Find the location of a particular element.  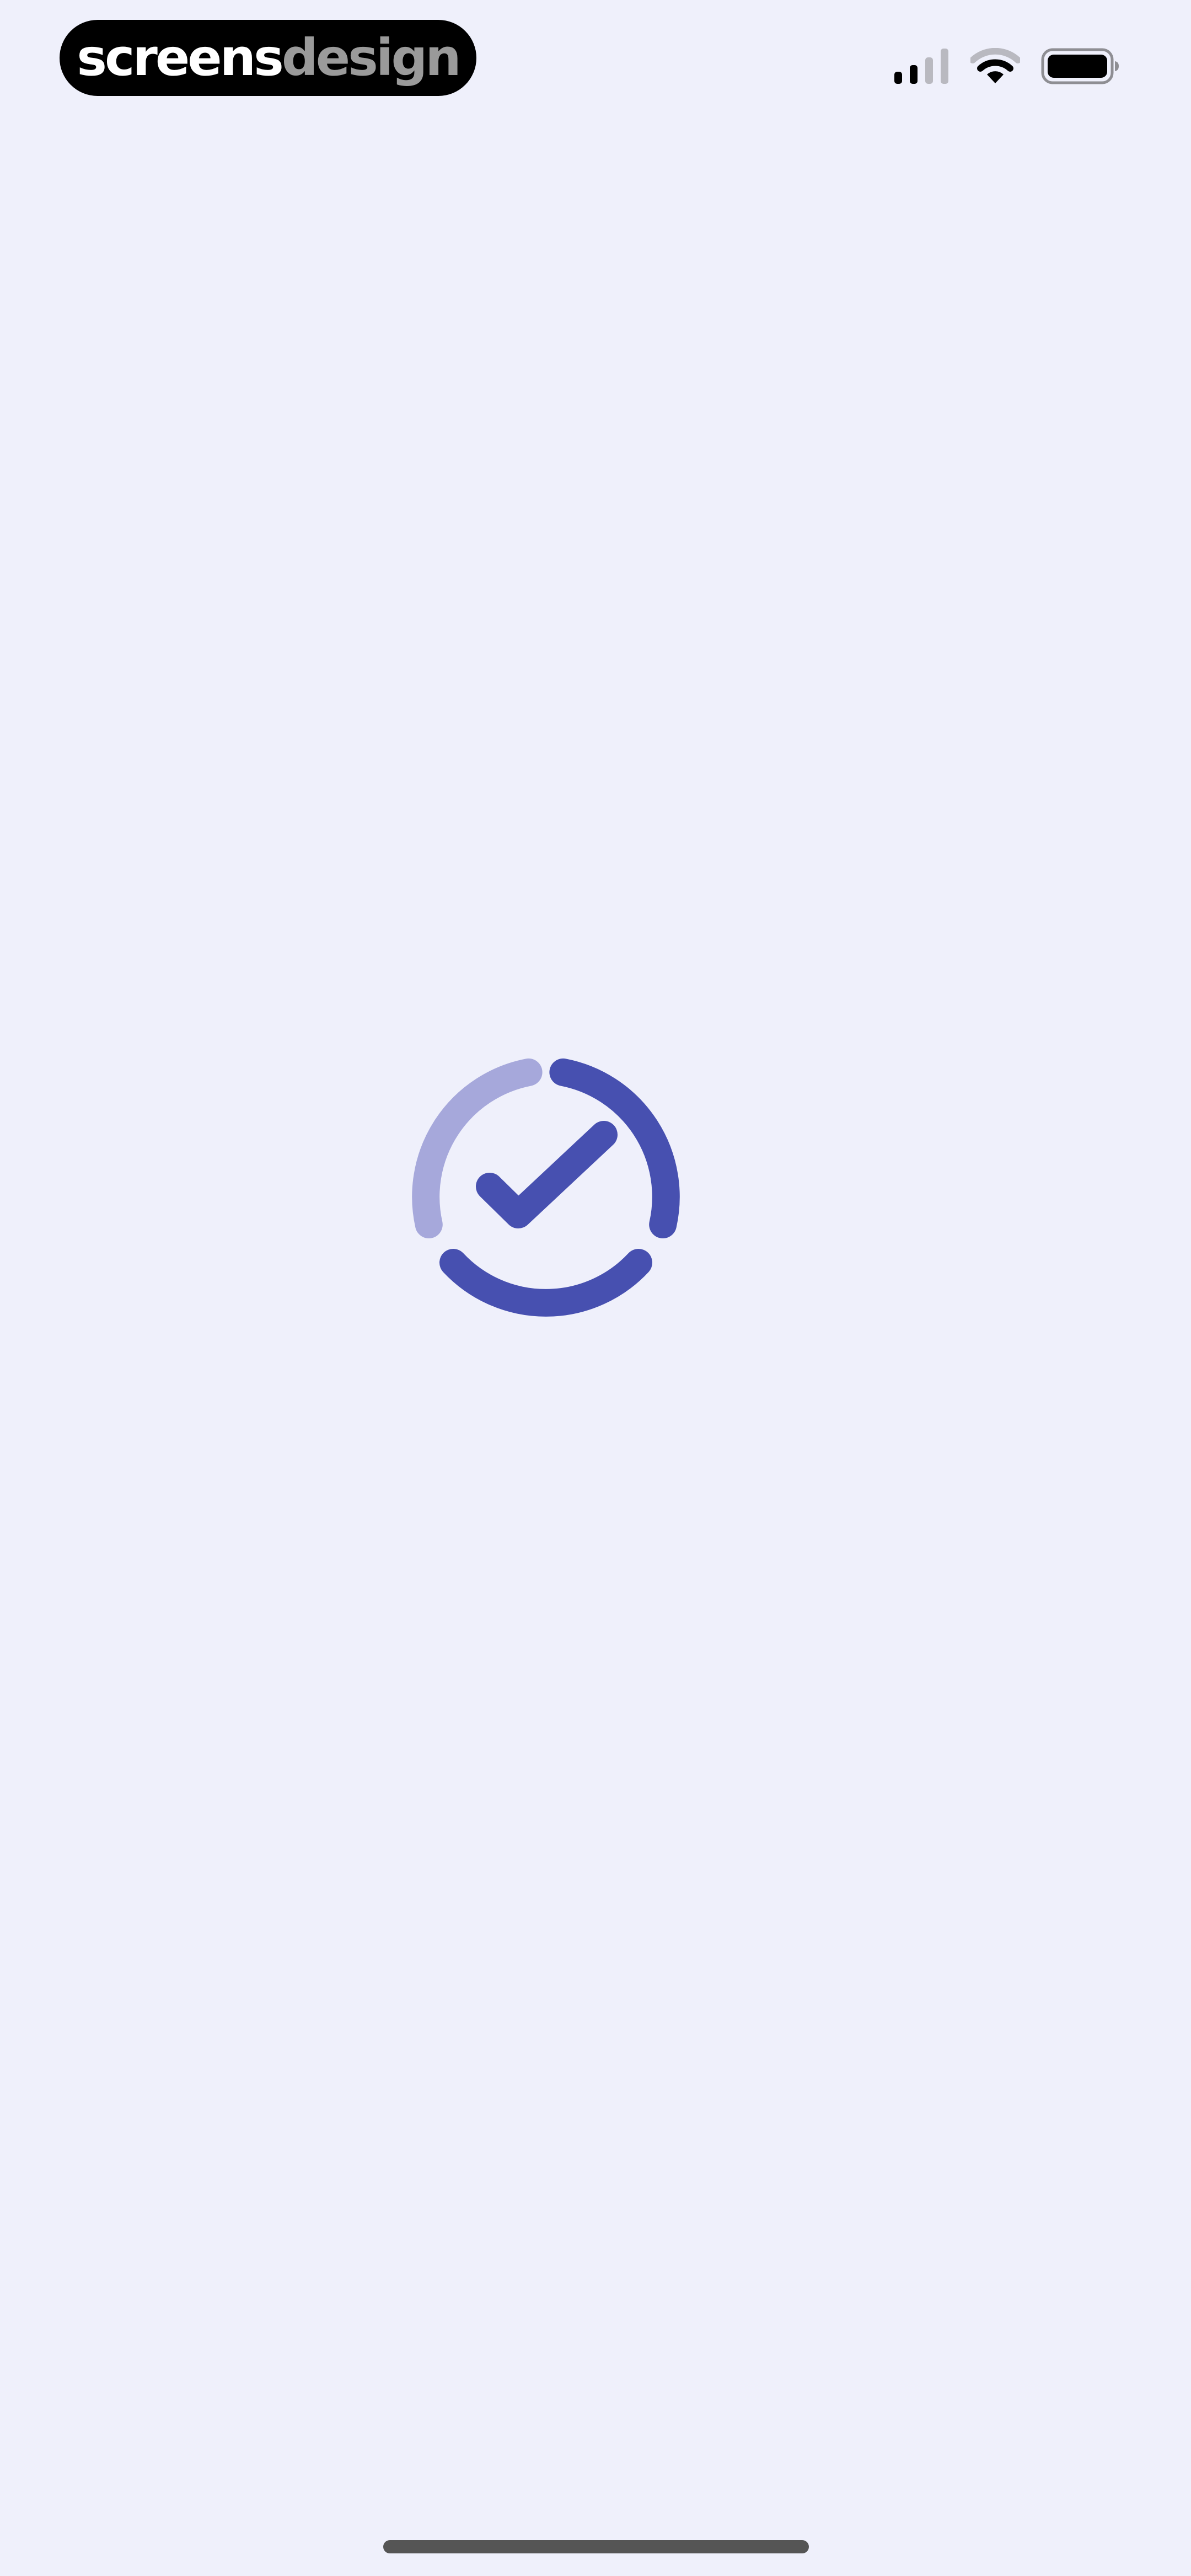

battery-icon is located at coordinates (1080, 66).